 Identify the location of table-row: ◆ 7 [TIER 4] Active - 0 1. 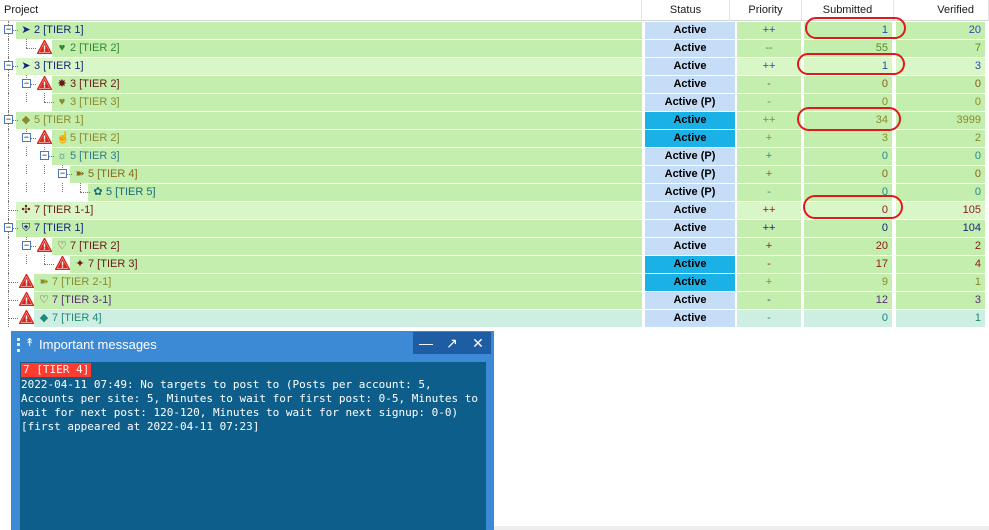
(494, 318).